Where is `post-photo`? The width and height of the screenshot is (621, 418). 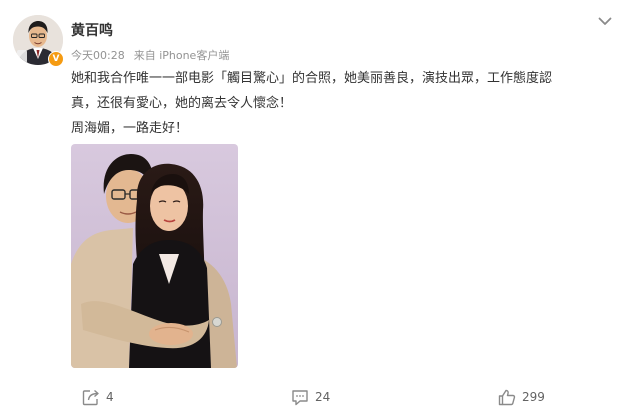
post-photo is located at coordinates (154, 256).